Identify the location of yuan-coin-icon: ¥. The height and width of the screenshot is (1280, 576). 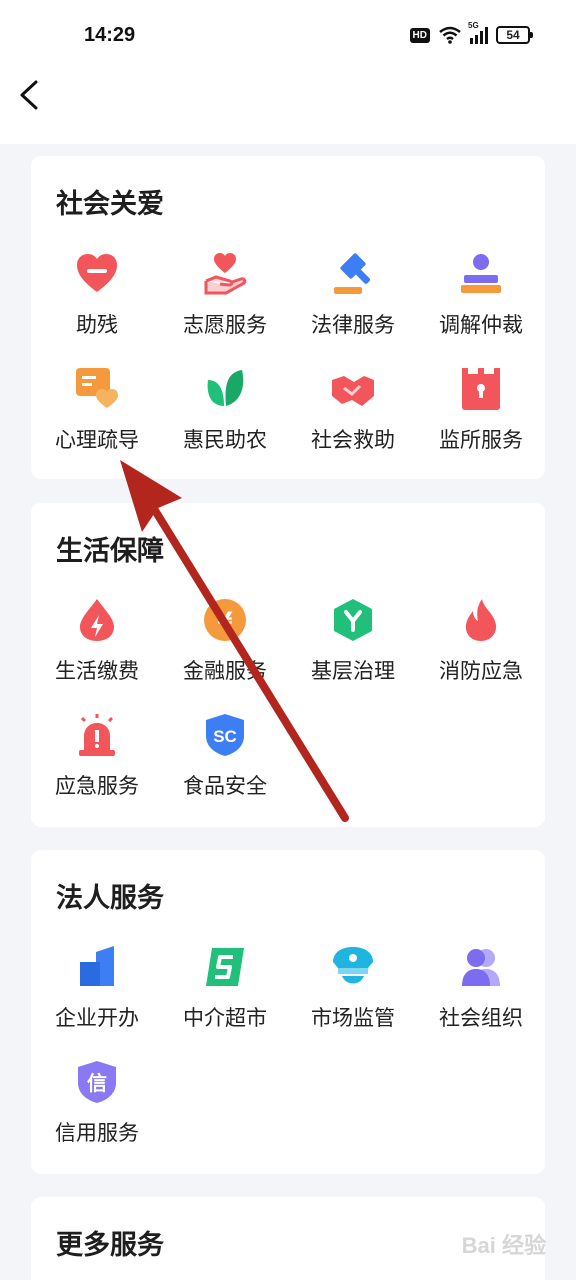
(225, 620).